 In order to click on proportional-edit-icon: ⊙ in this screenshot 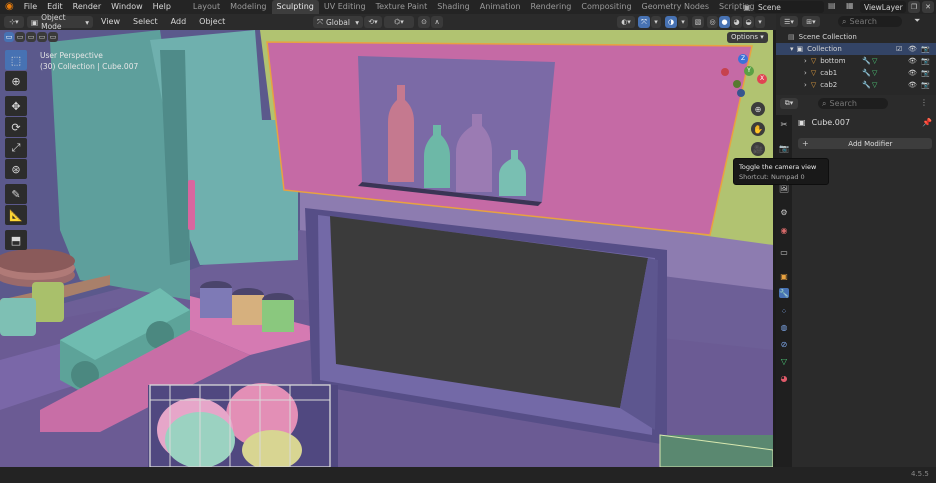, I will do `click(424, 22)`.